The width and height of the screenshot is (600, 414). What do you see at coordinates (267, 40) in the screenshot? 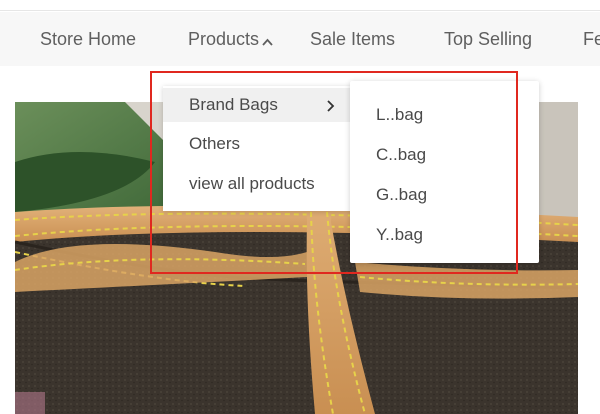
I see `chevron-up-icon` at bounding box center [267, 40].